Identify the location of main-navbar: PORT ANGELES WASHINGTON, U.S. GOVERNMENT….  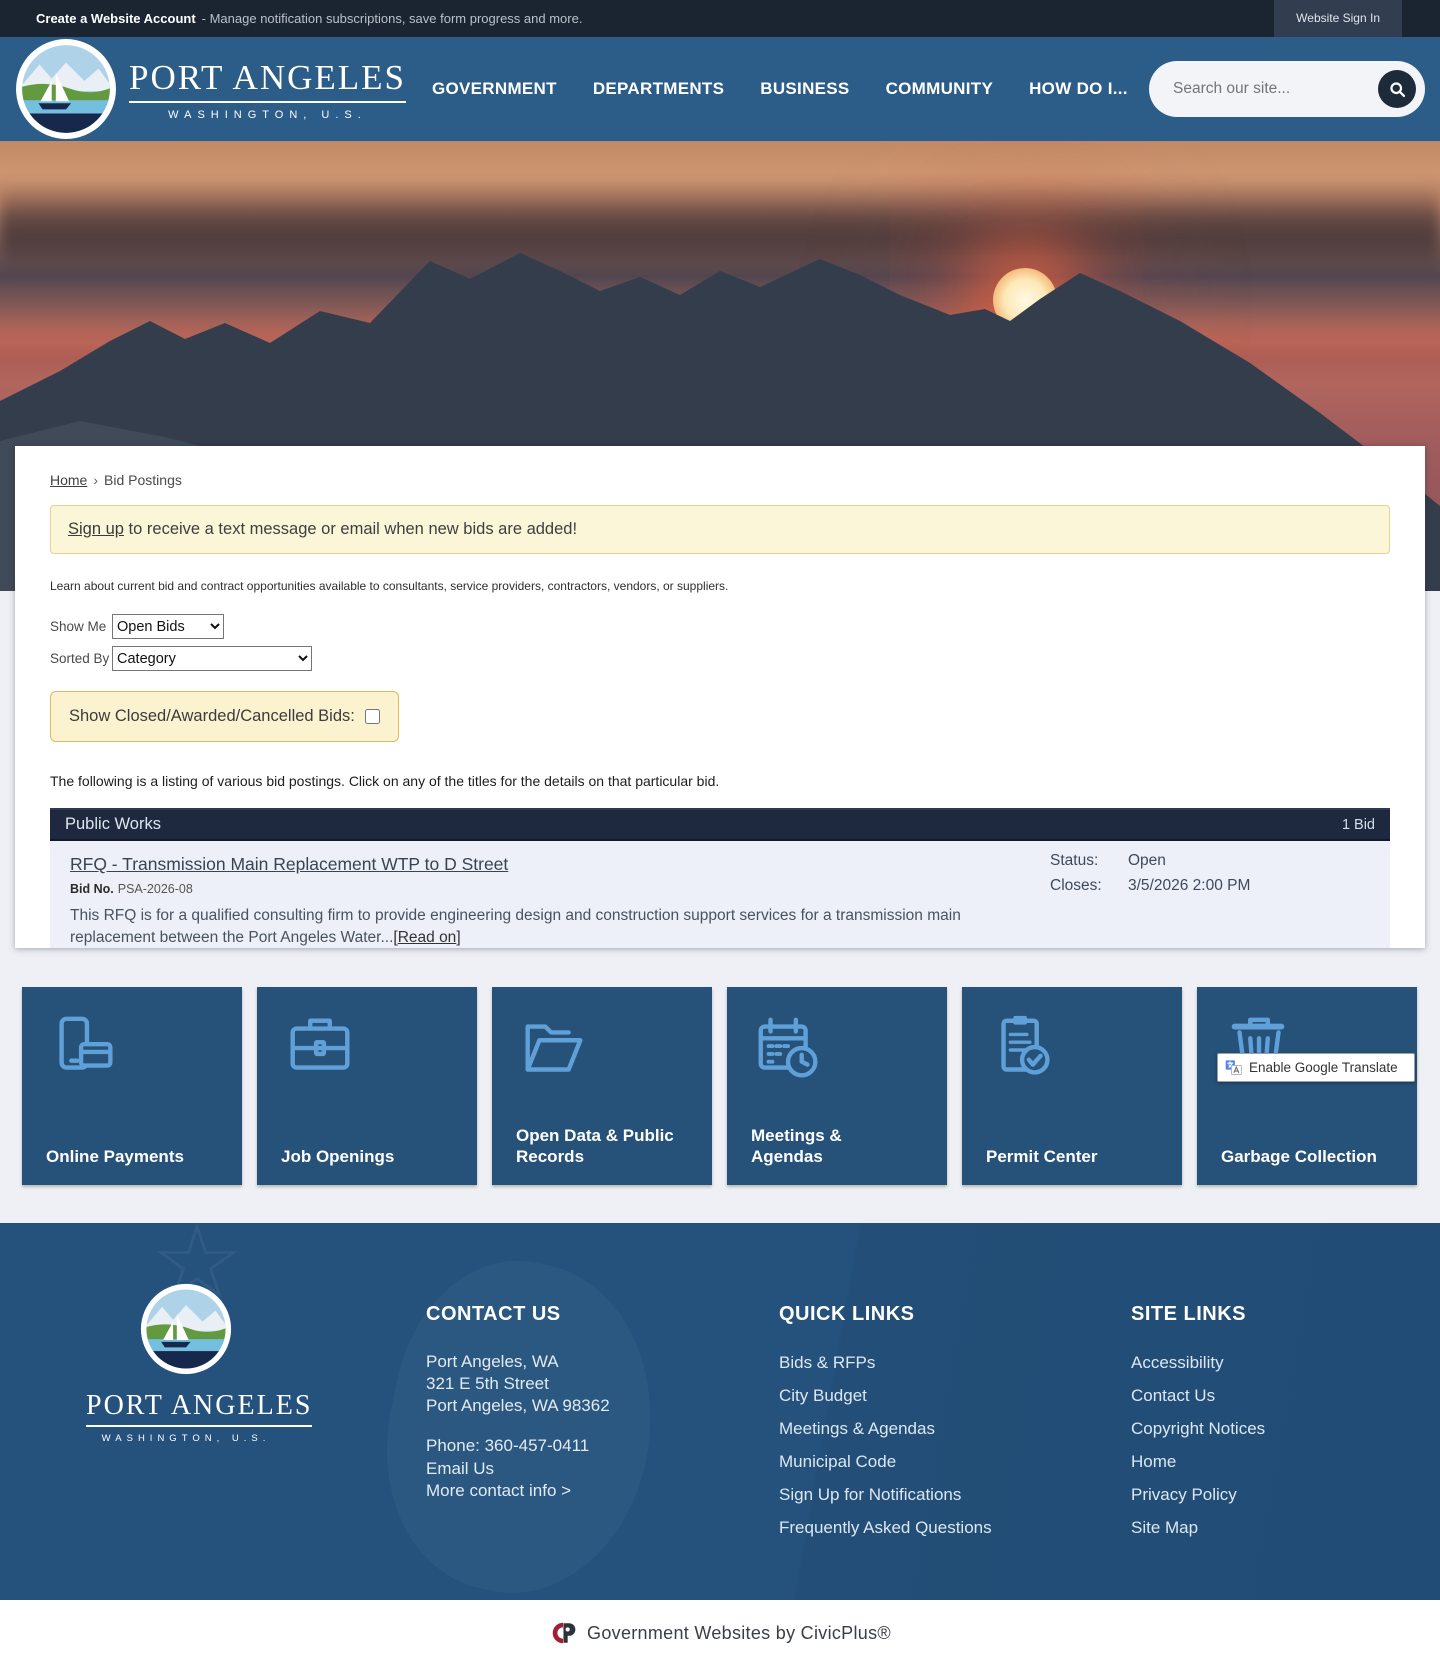
(720, 89).